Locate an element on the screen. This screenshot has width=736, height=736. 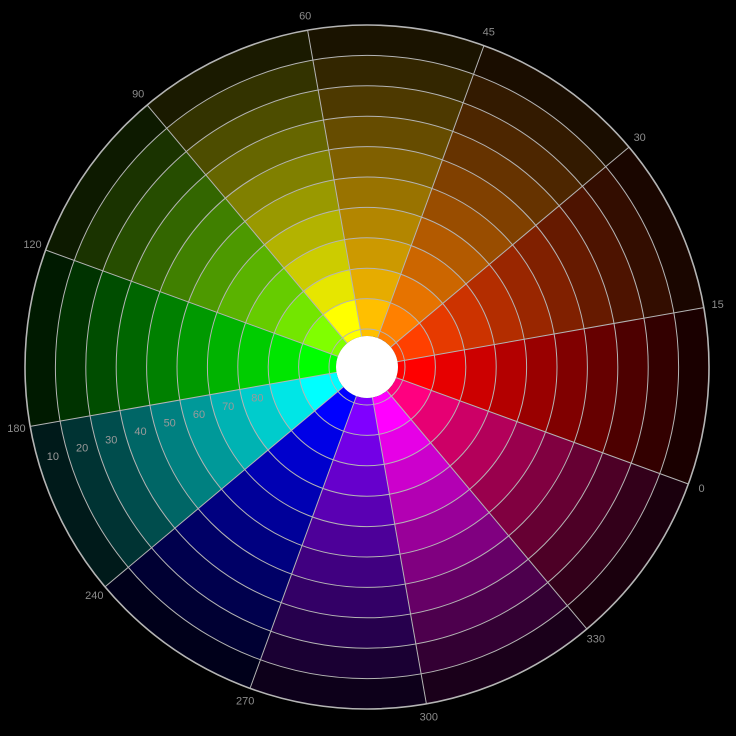
center-white-circle is located at coordinates (367, 367).